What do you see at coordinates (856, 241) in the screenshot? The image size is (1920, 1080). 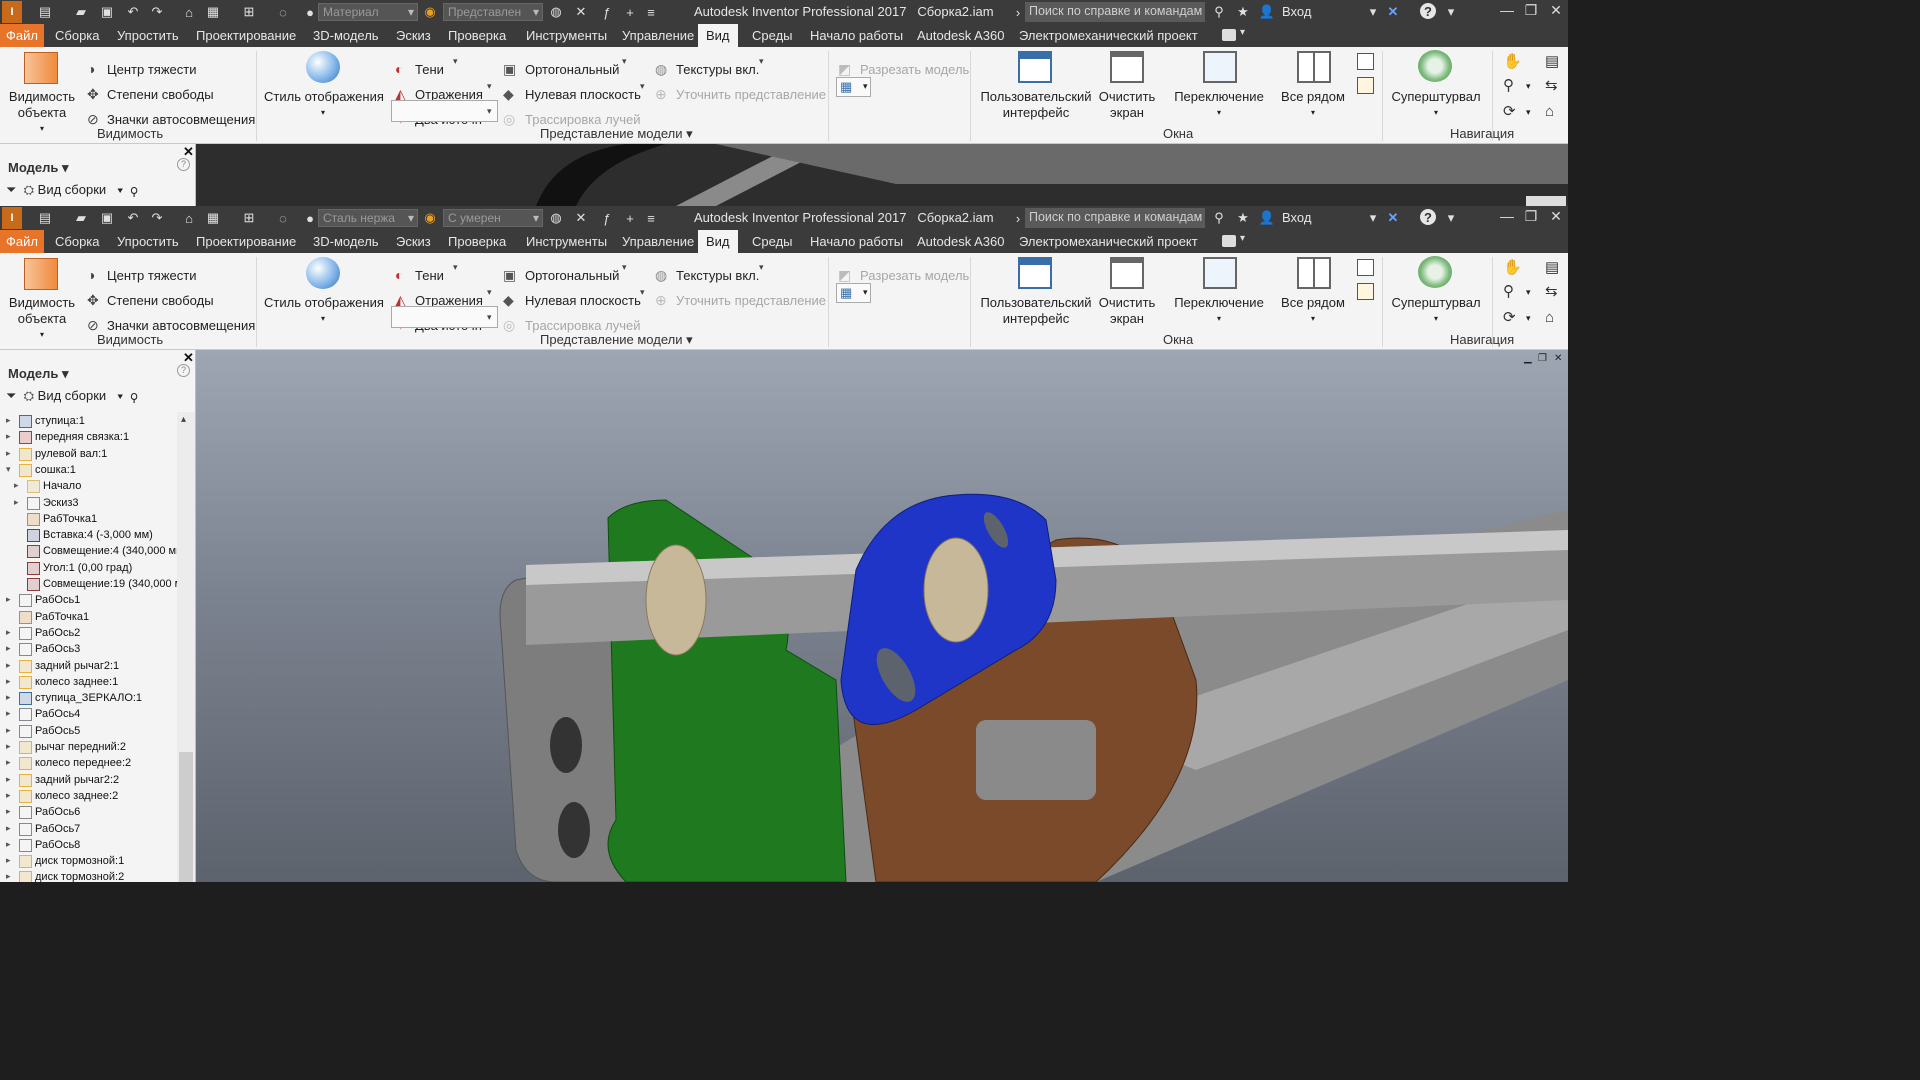 I see `tab-11: Начало работы` at bounding box center [856, 241].